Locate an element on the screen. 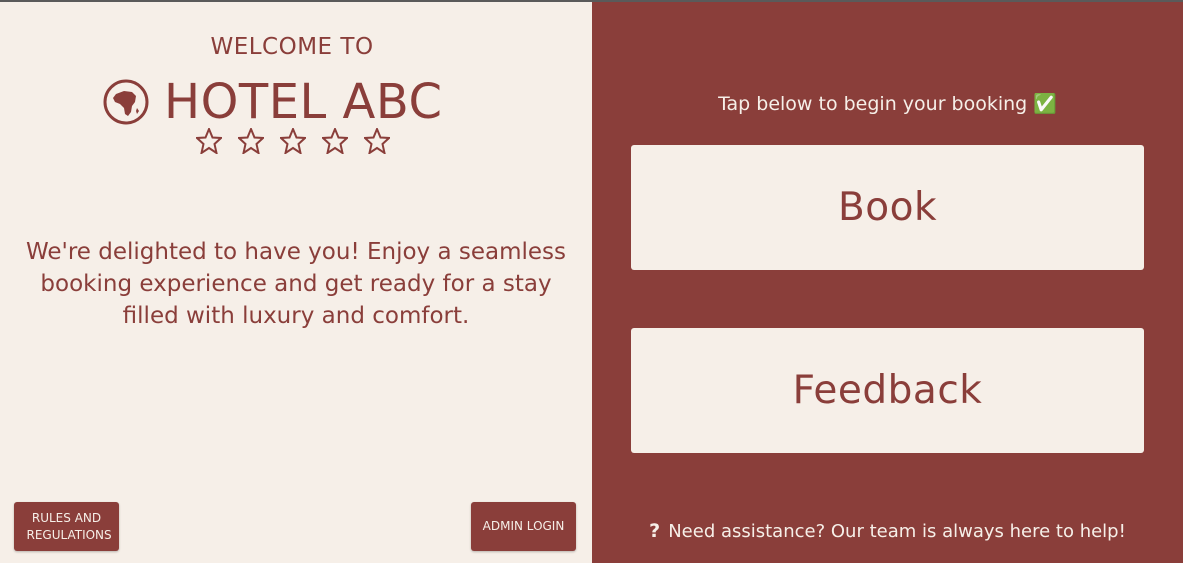 This screenshot has width=1183, height=563. admin-login-button: ADMIN LOGIN is located at coordinates (523, 526).